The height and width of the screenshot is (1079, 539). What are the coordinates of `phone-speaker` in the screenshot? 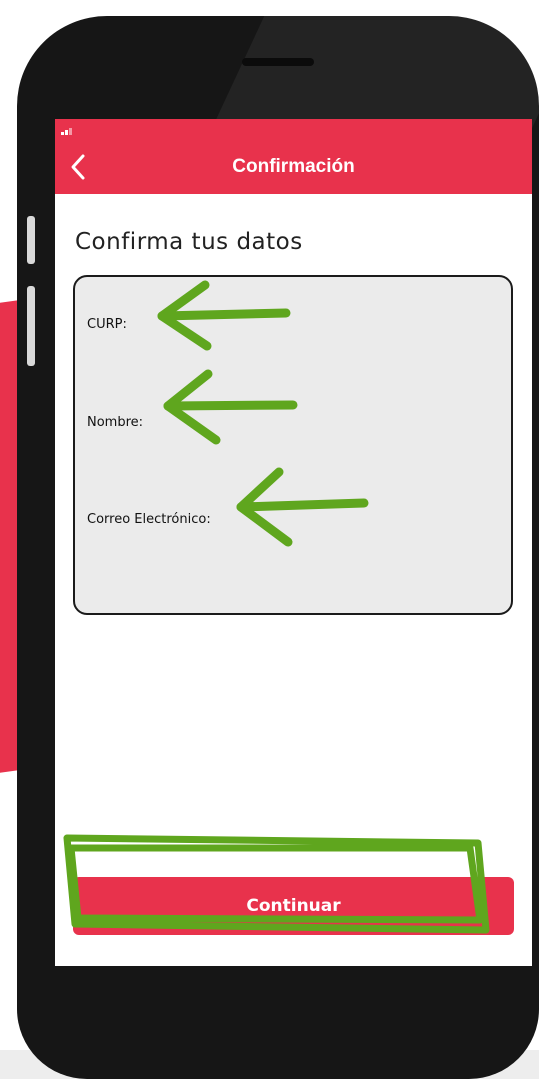 It's located at (278, 62).